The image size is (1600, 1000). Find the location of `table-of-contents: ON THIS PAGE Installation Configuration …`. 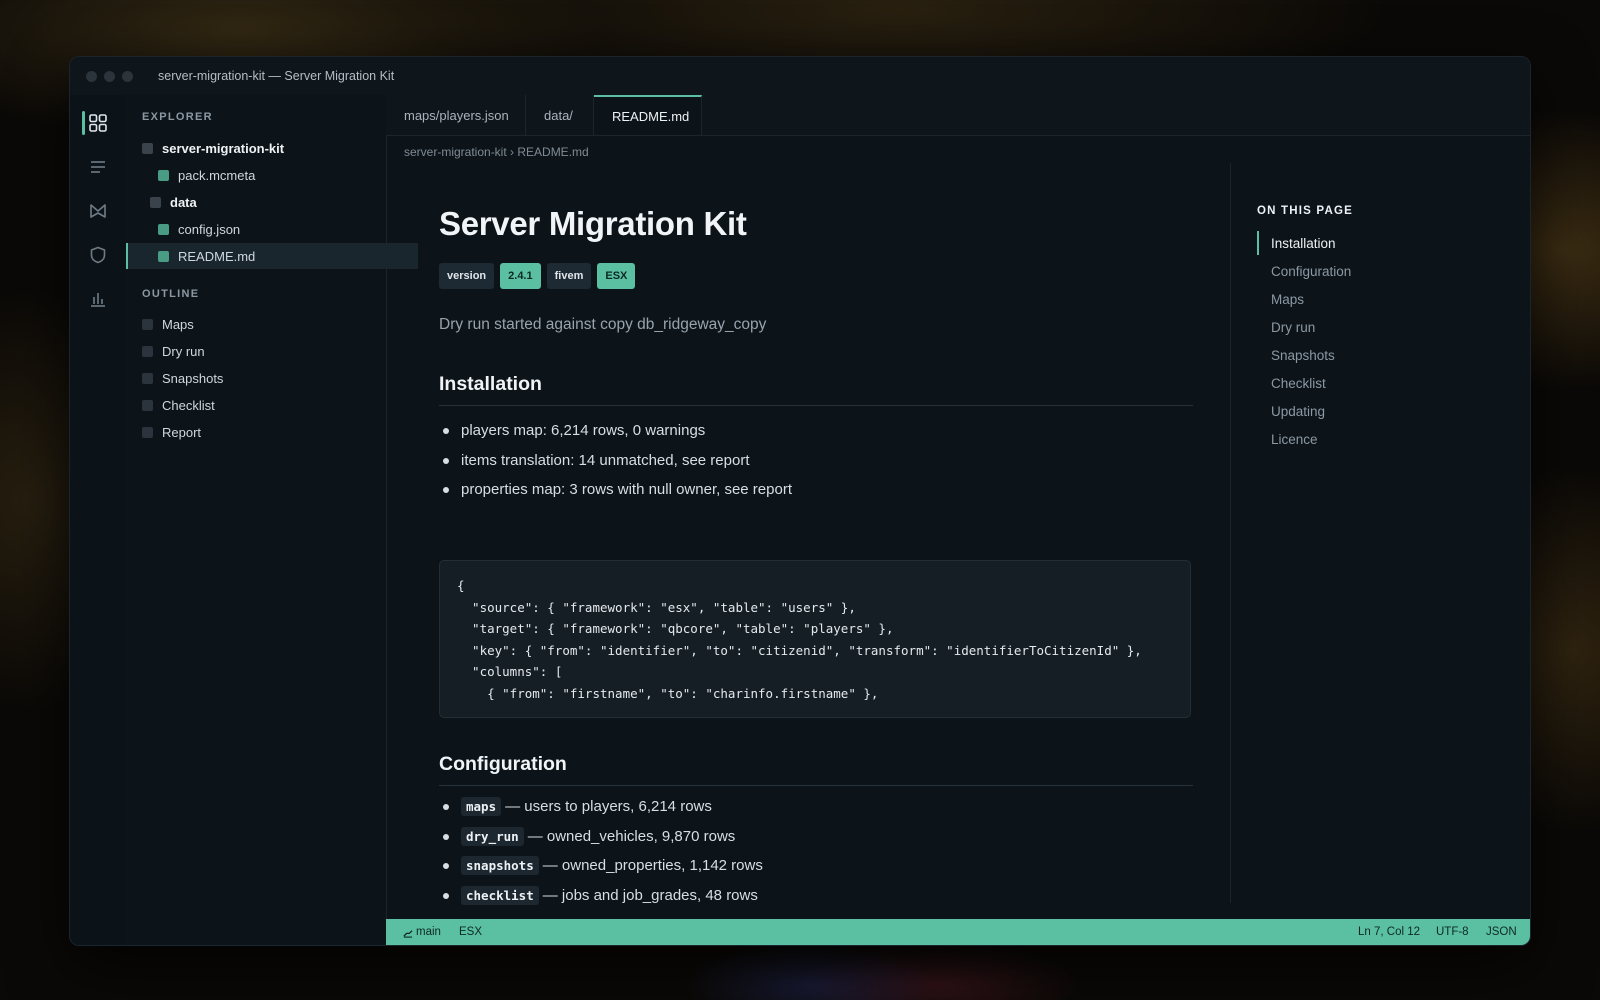

table-of-contents: ON THIS PAGE Installation Configuration … is located at coordinates (1380, 533).